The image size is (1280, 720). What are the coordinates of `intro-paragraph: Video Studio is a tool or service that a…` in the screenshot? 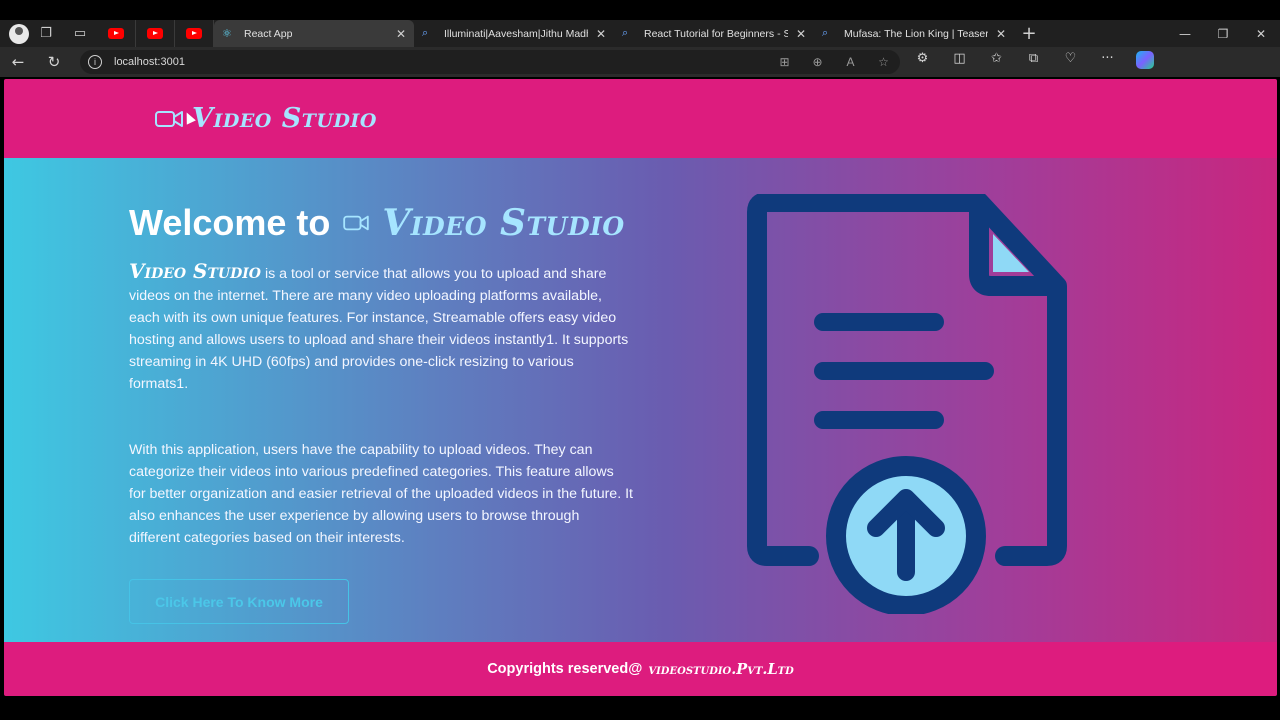 It's located at (381, 327).